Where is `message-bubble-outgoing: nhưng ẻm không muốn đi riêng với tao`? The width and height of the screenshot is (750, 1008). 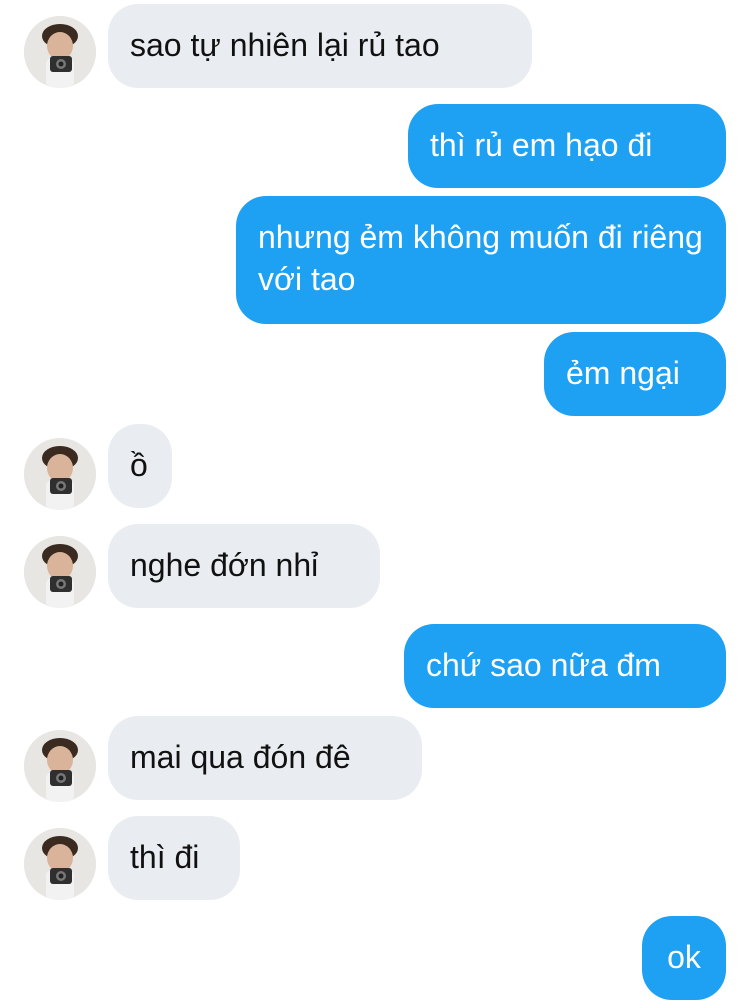
message-bubble-outgoing: nhưng ẻm không muốn đi riêng với tao is located at coordinates (481, 260).